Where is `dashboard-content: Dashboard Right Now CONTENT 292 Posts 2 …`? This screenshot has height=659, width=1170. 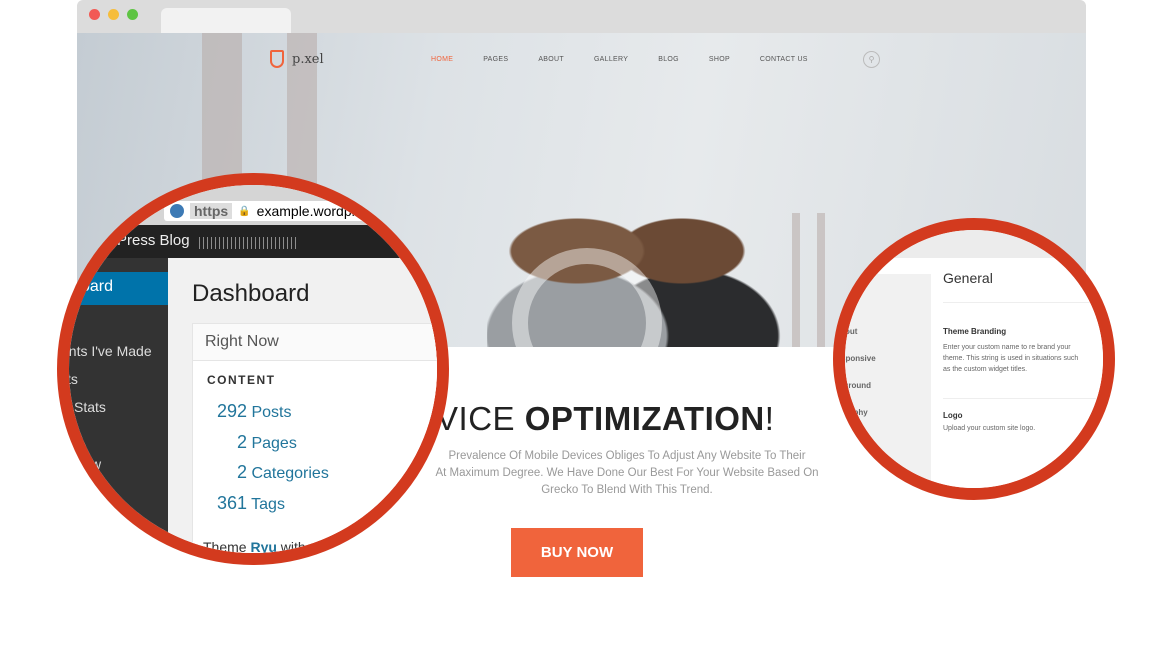 dashboard-content: Dashboard Right Now CONTENT 292 Posts 2 … is located at coordinates (302, 405).